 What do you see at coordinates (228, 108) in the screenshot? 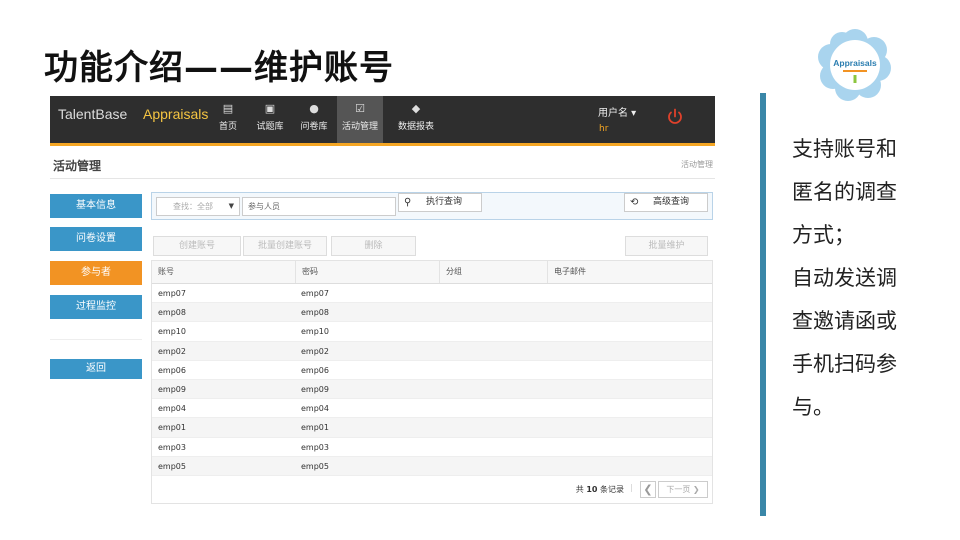
I see `building-icon: ▤` at bounding box center [228, 108].